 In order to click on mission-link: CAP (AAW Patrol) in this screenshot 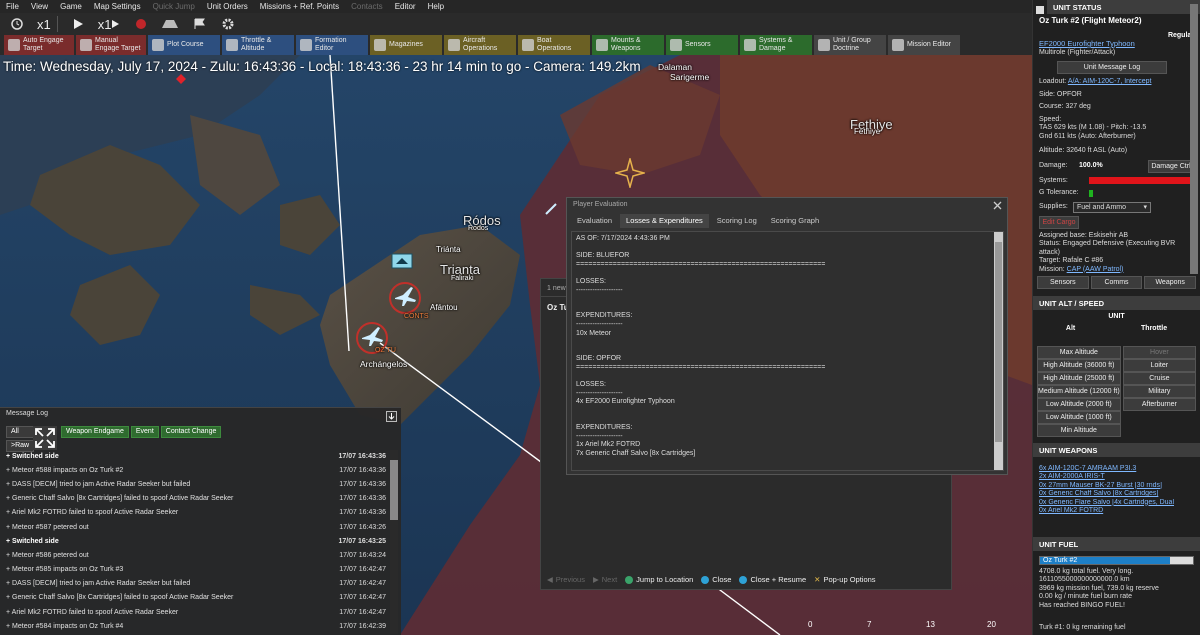, I will do `click(1095, 269)`.